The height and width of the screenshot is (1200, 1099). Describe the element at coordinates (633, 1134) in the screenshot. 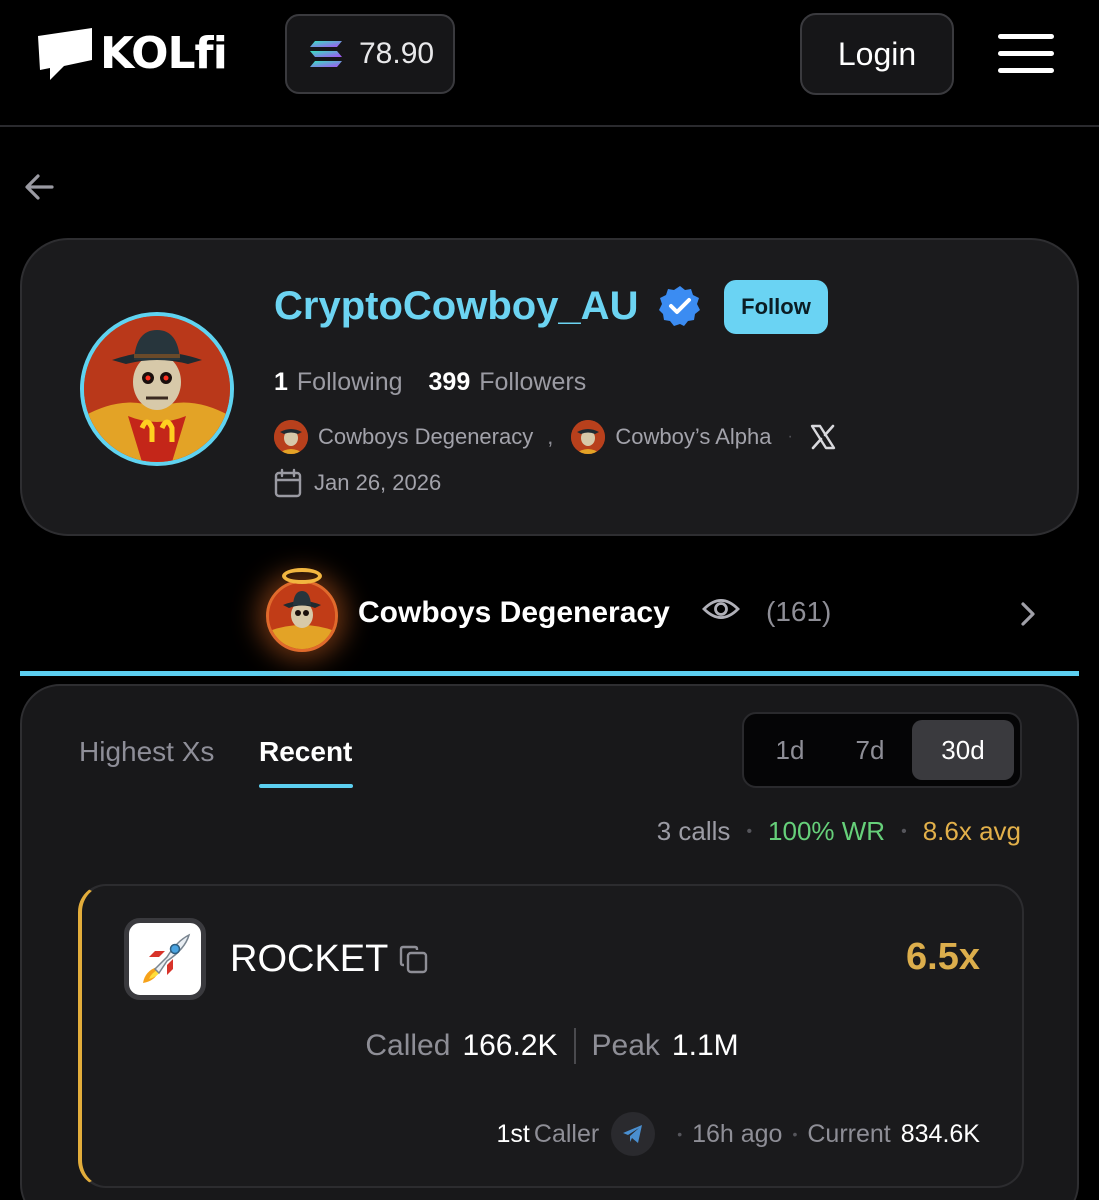

I see `telegram-icon` at that location.